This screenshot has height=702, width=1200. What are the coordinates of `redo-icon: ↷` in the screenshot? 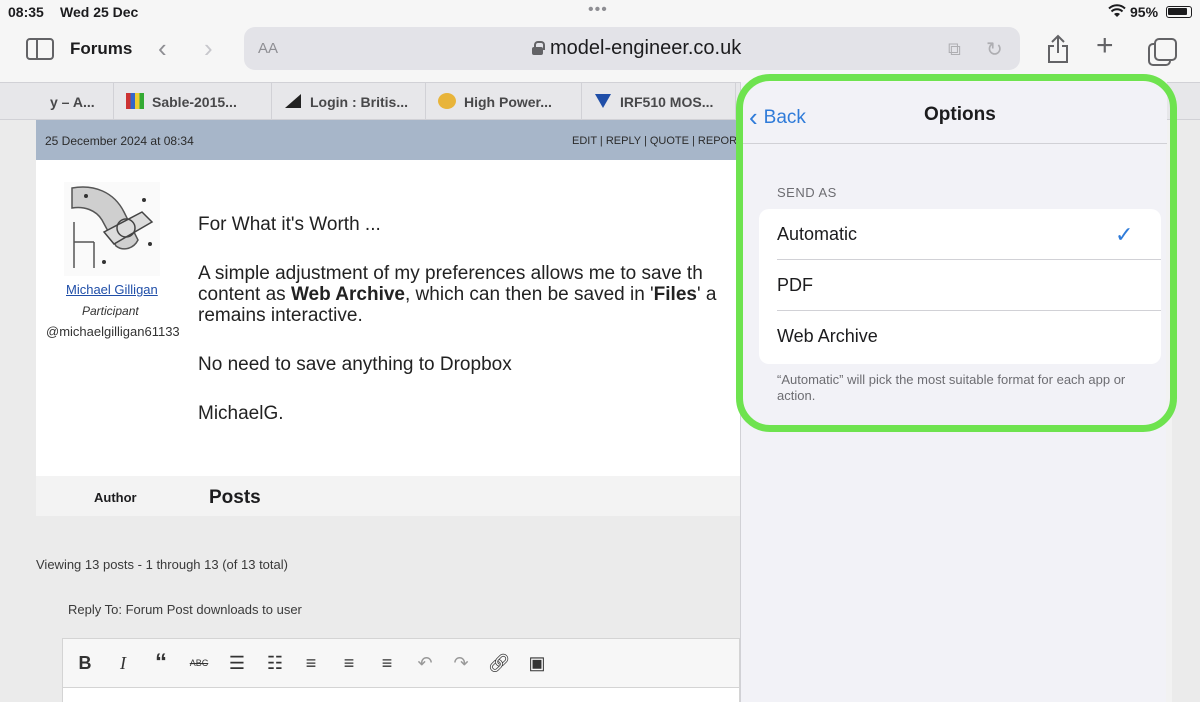 It's located at (461, 663).